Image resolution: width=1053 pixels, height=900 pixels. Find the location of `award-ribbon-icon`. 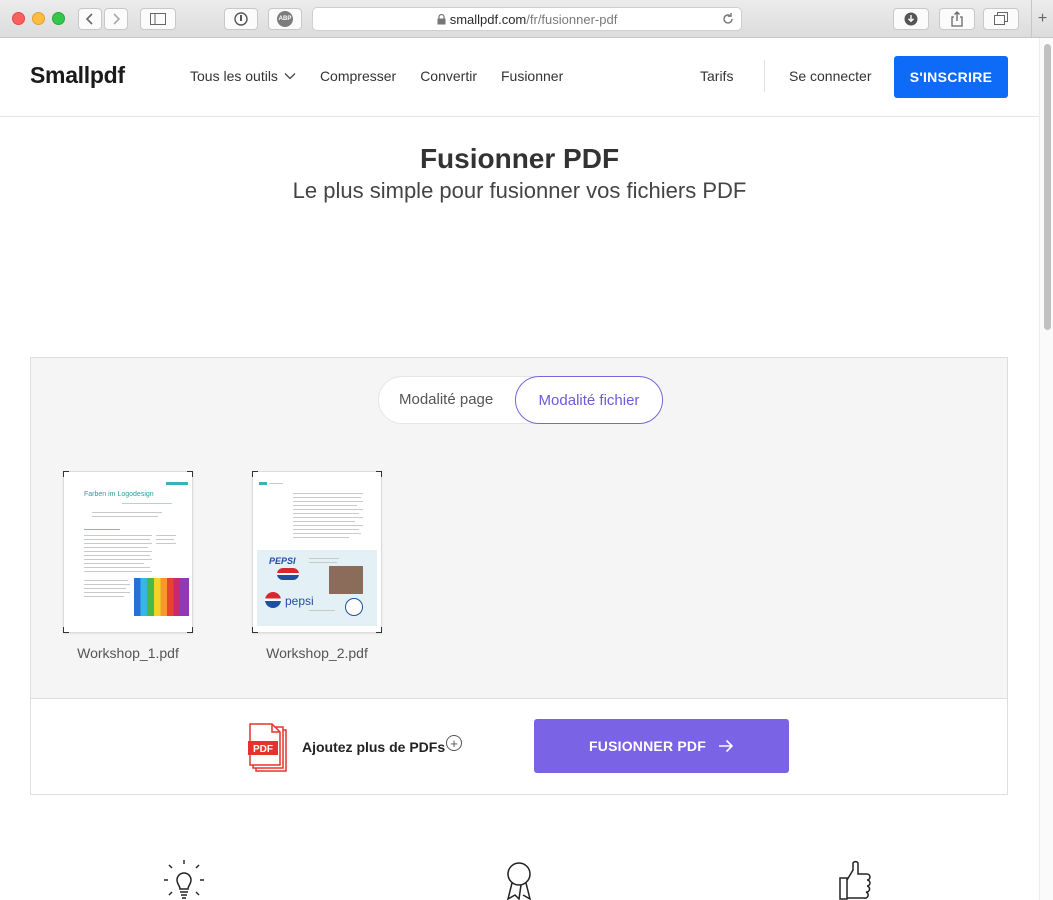

award-ribbon-icon is located at coordinates (519, 881).